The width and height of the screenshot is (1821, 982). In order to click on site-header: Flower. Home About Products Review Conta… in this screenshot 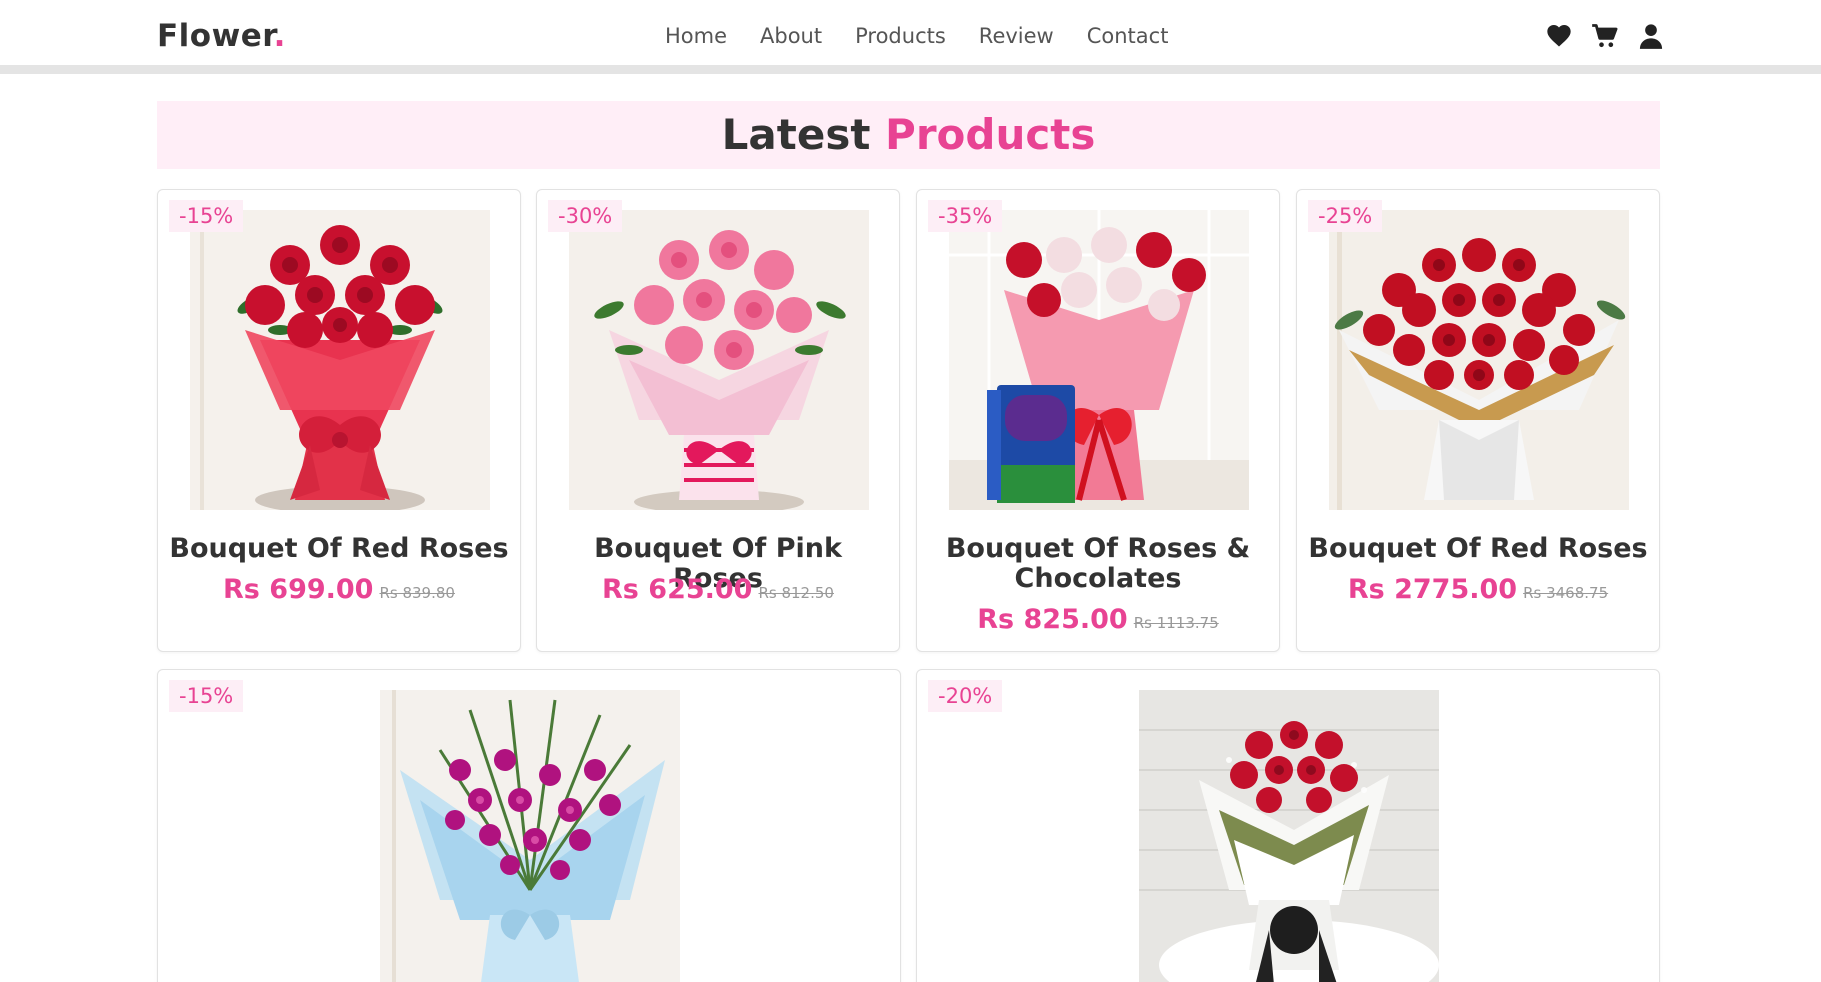, I will do `click(910, 37)`.